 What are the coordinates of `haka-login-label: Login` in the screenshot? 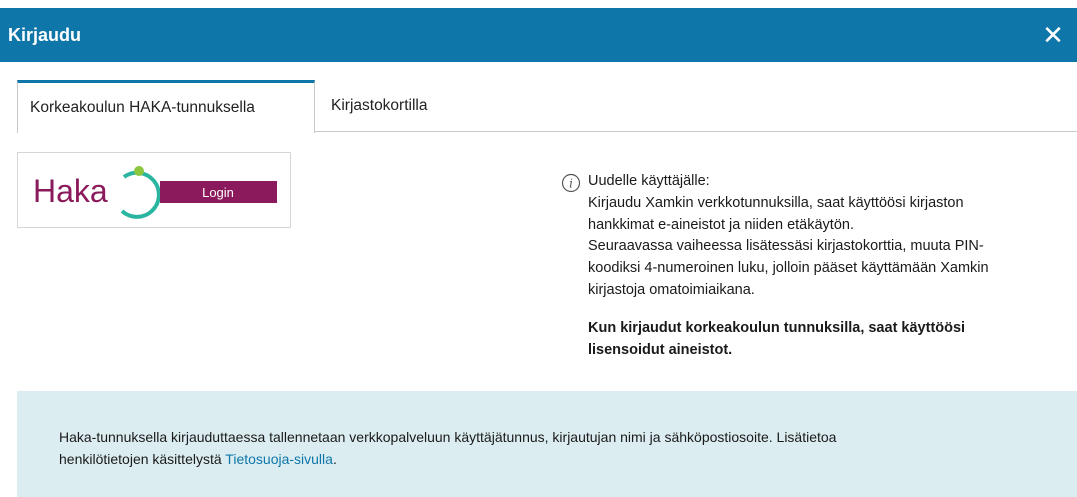 It's located at (218, 192).